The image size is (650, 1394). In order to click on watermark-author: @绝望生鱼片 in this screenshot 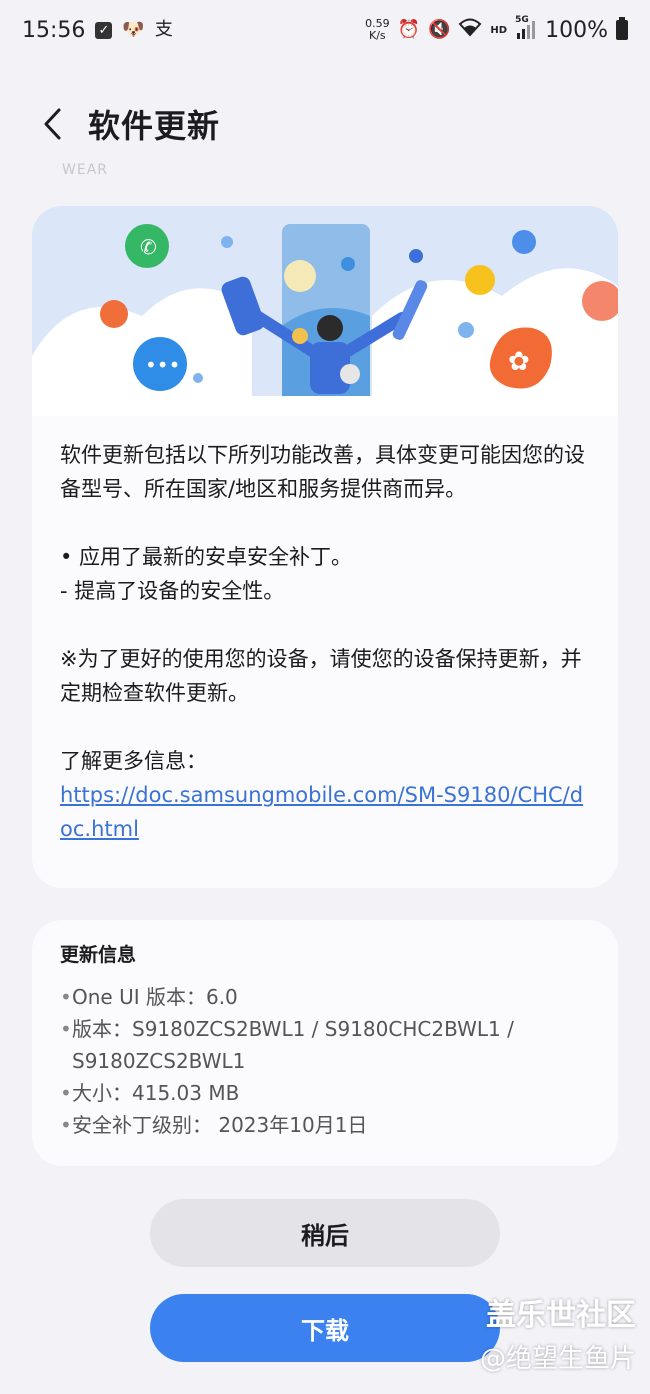, I will do `click(557, 1359)`.